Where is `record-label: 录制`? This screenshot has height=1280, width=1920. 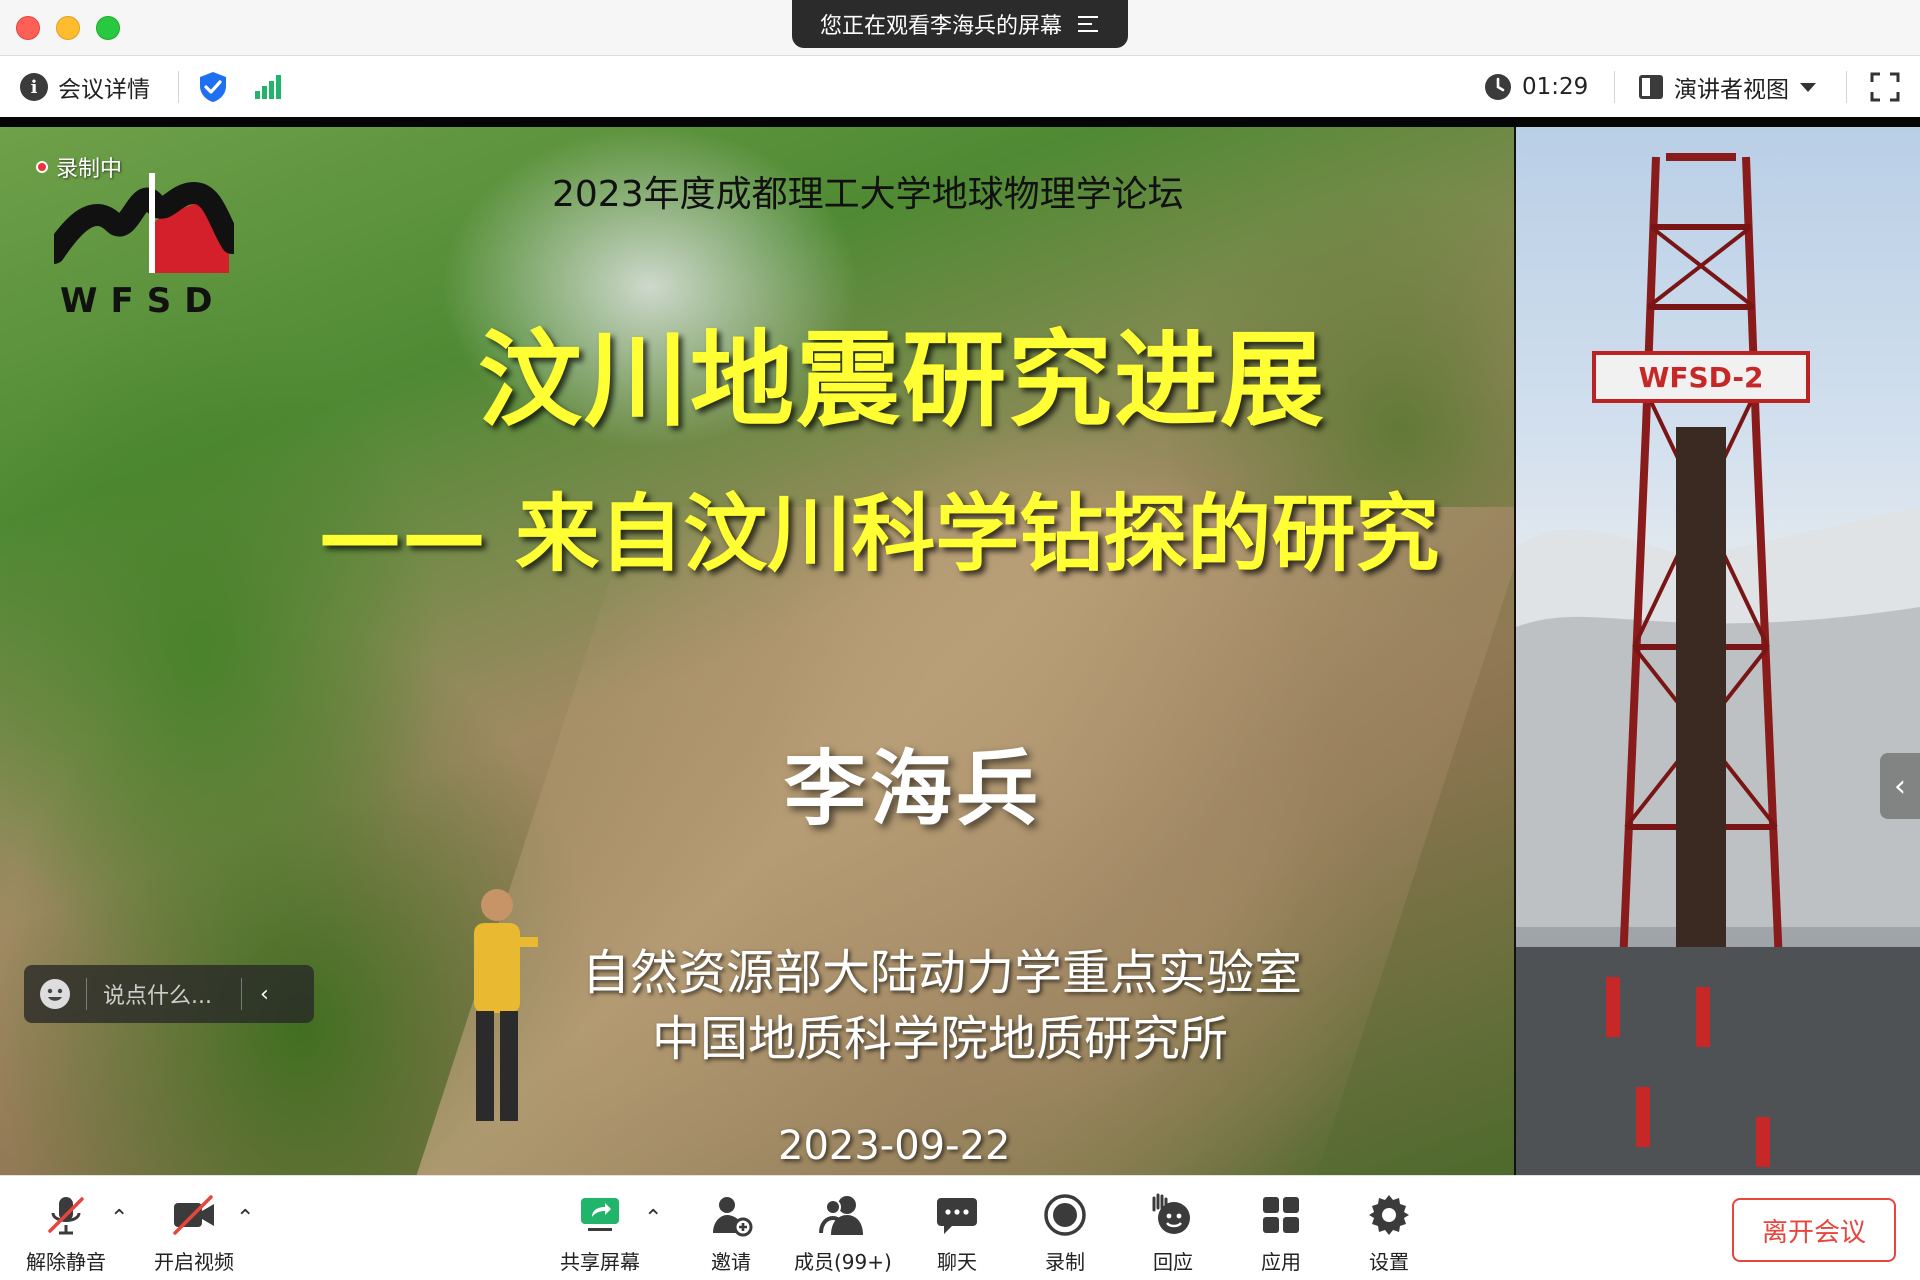 record-label: 录制 is located at coordinates (1065, 1262).